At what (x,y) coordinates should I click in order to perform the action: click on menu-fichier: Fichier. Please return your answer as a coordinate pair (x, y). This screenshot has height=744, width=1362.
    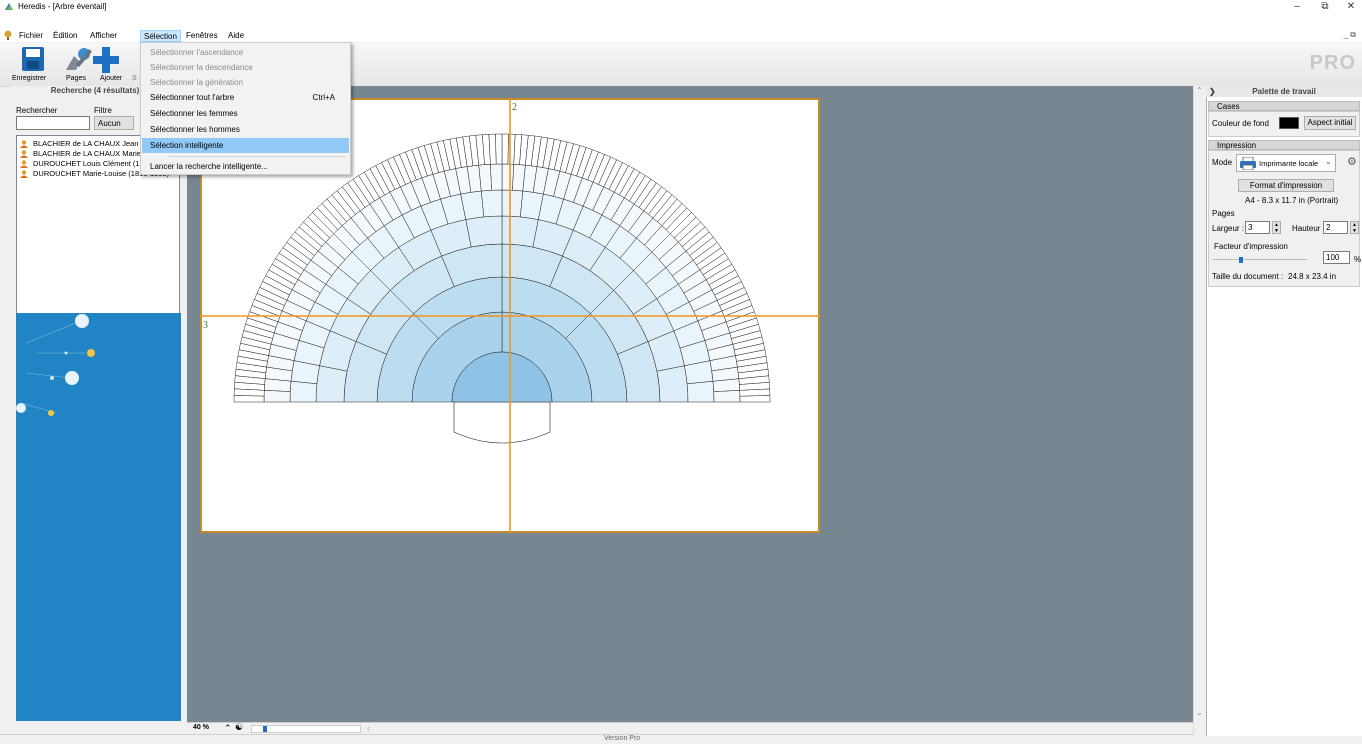
    Looking at the image, I should click on (31, 36).